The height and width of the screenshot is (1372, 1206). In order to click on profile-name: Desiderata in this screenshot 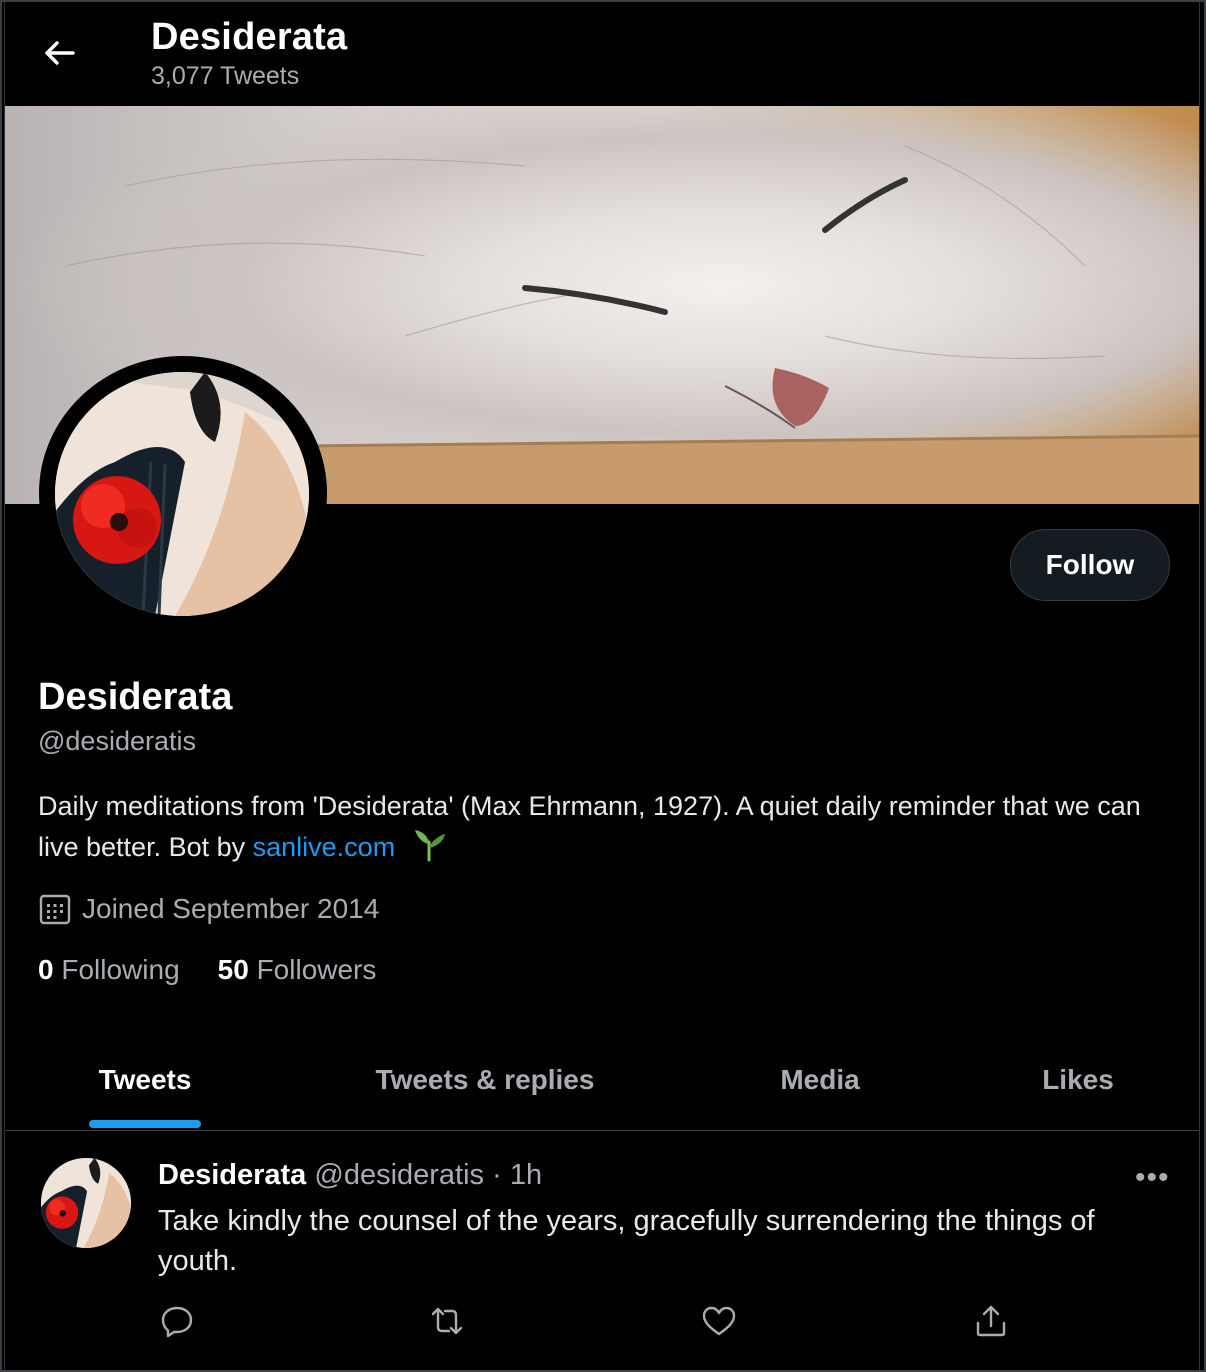, I will do `click(135, 697)`.